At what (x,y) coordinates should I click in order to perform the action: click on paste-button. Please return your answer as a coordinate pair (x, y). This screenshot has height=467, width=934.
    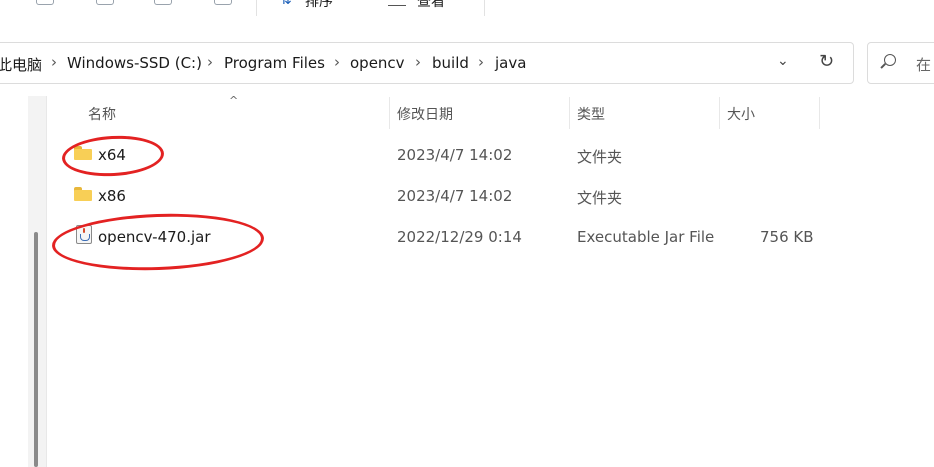
    Looking at the image, I should click on (105, 5).